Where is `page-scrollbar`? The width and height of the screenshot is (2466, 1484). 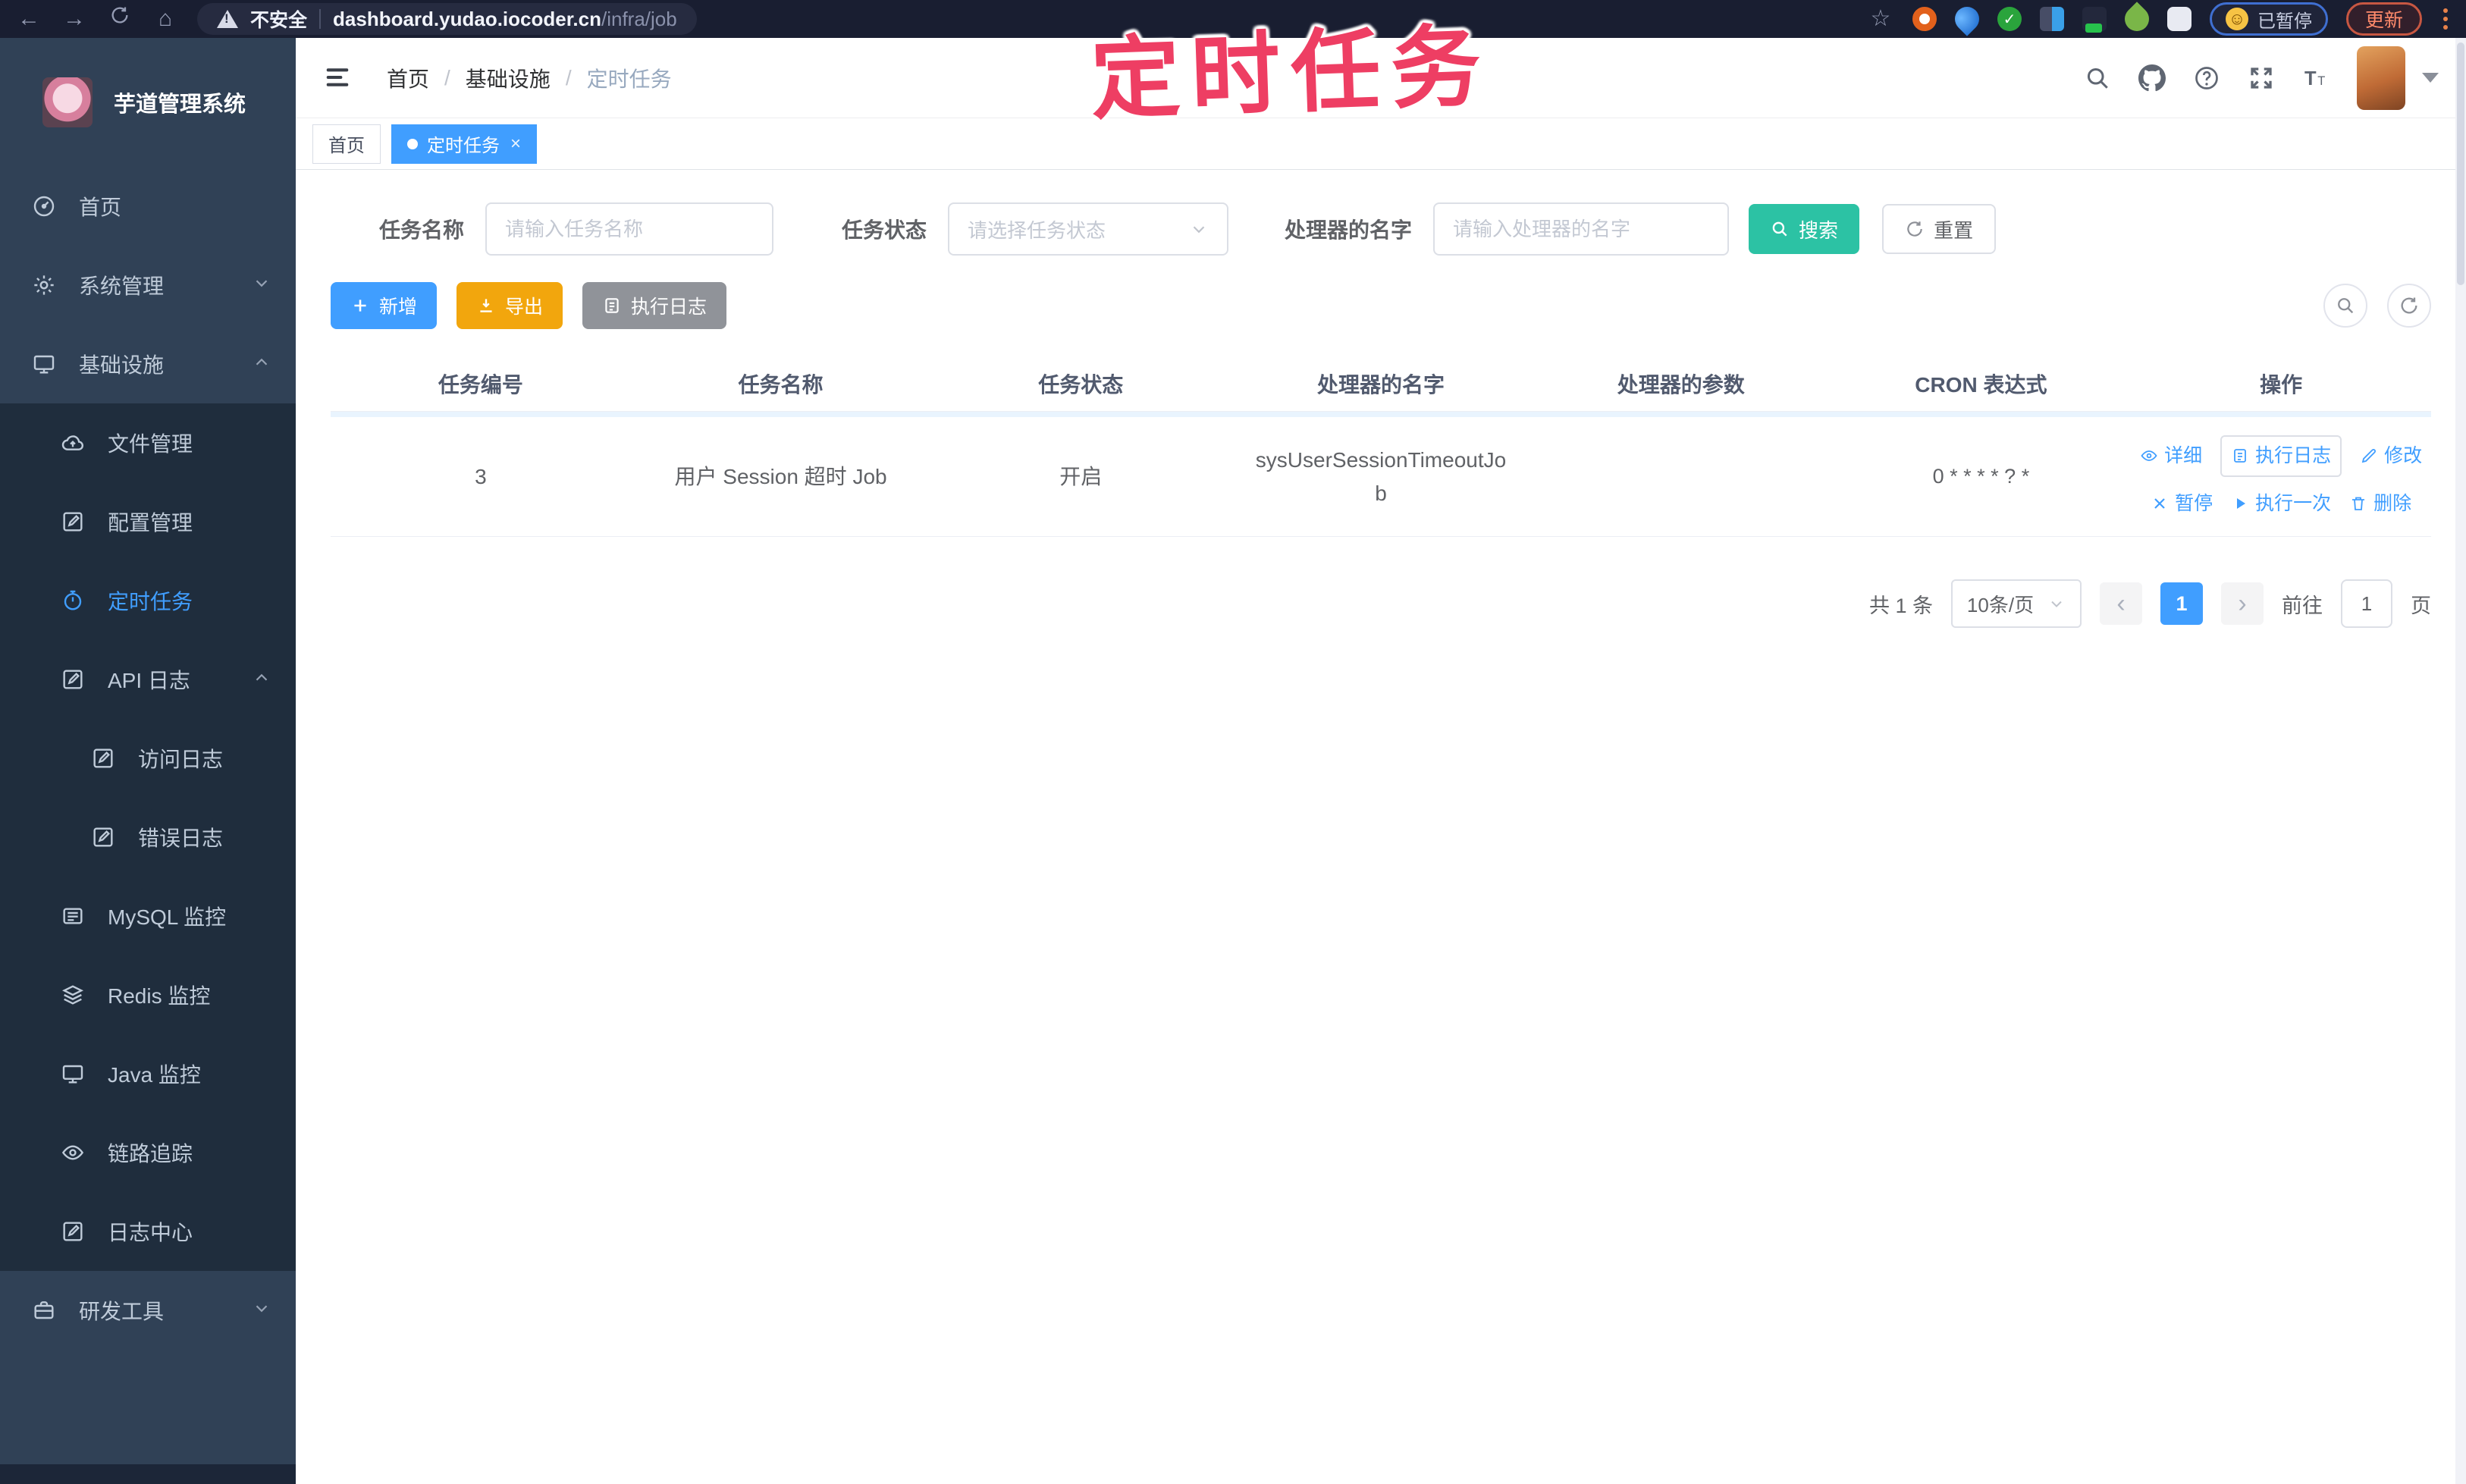
page-scrollbar is located at coordinates (2460, 761).